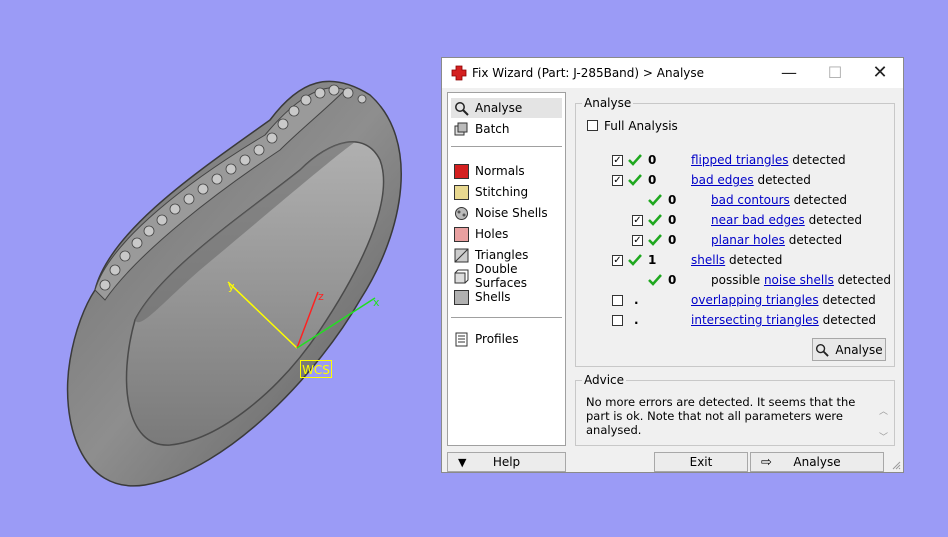  What do you see at coordinates (755, 320) in the screenshot?
I see `result-link: intersecting triangles` at bounding box center [755, 320].